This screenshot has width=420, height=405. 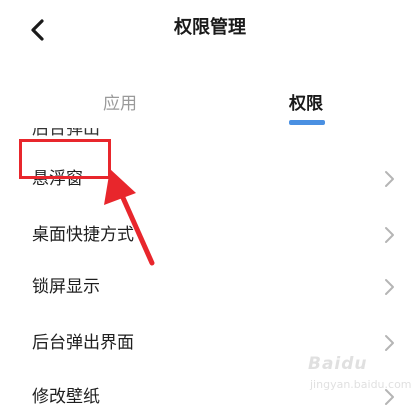 I want to click on tab-bar: 应用 权限, so click(x=210, y=108).